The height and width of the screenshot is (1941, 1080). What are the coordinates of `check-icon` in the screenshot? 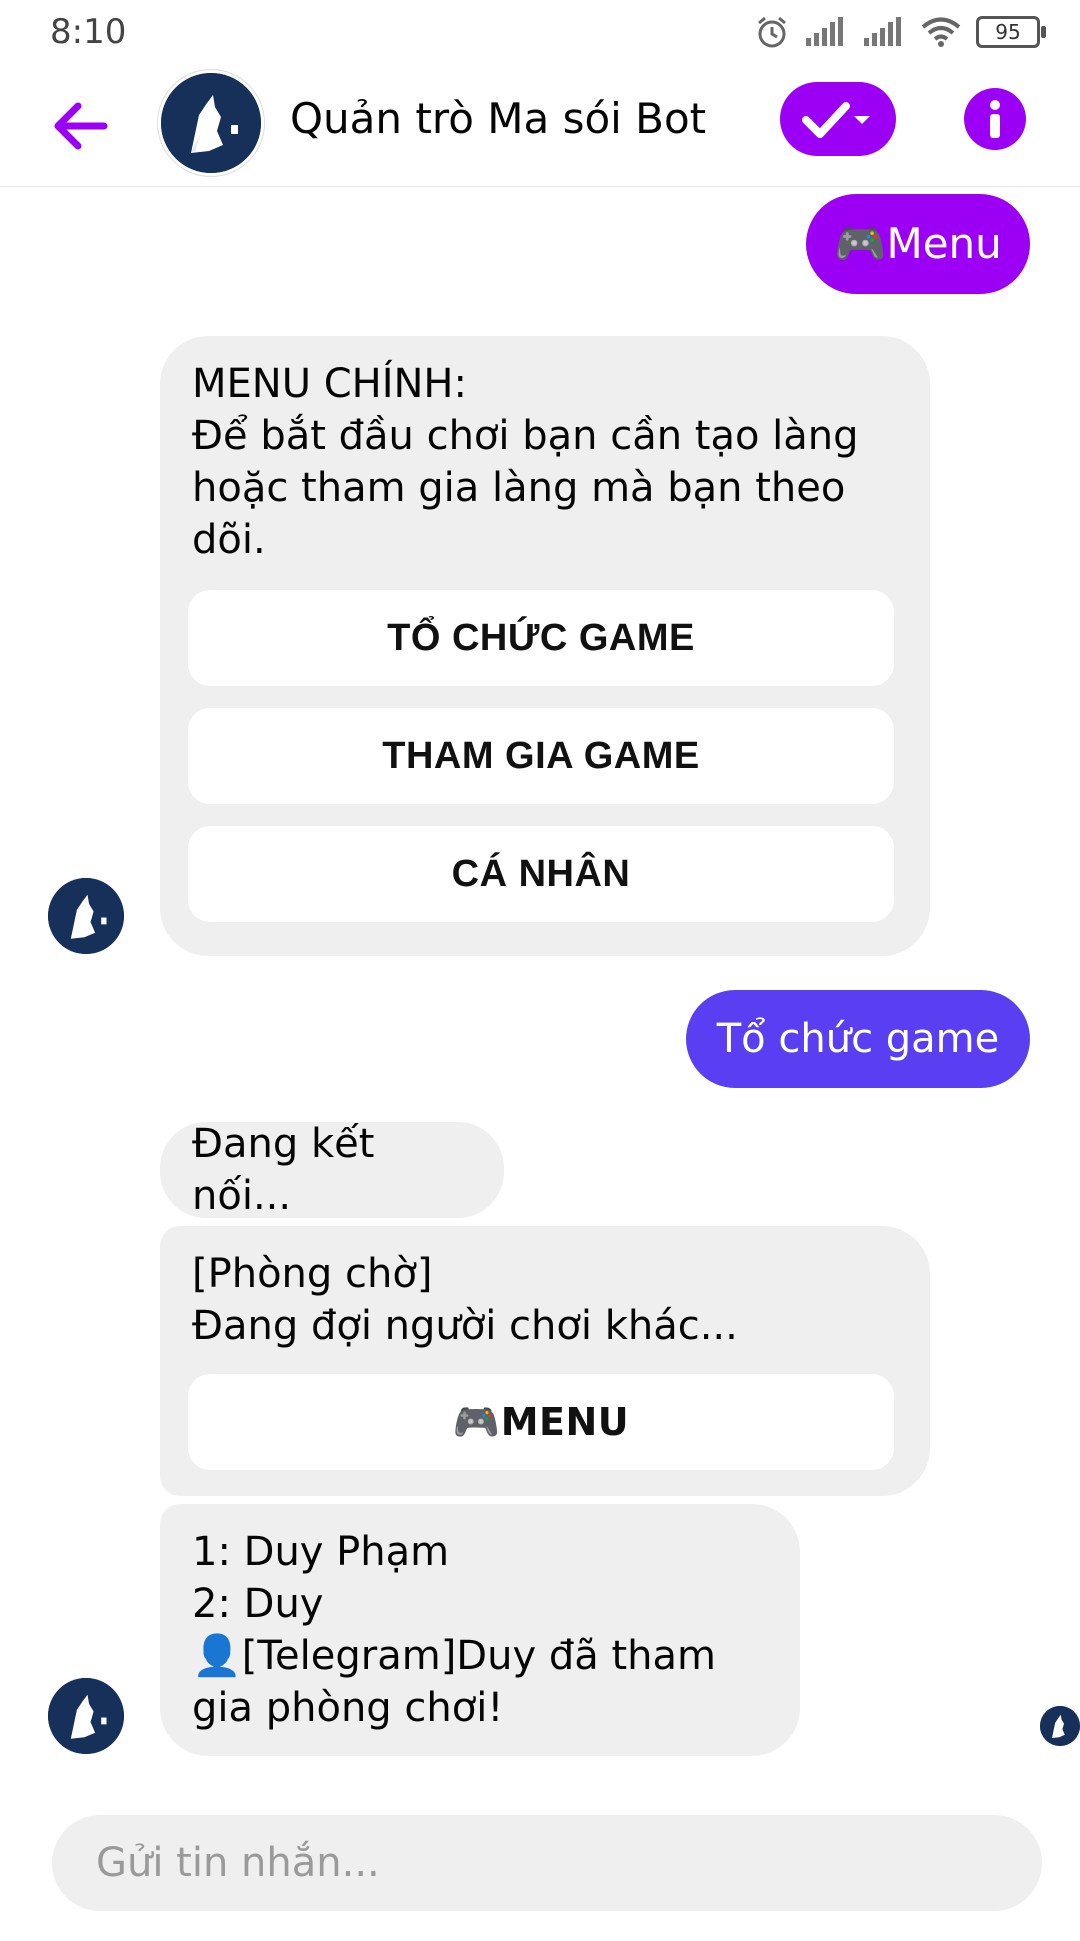 It's located at (836, 120).